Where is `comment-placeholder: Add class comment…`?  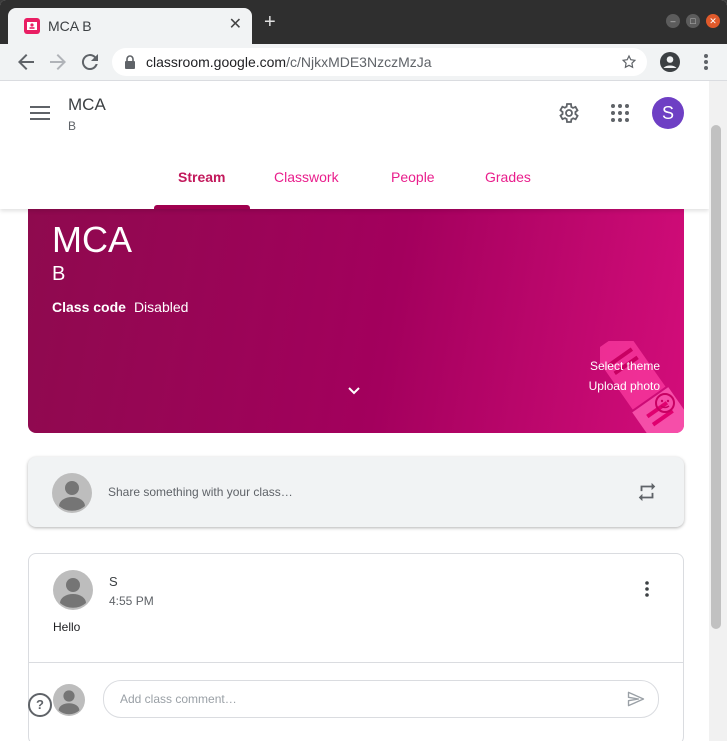
comment-placeholder: Add class comment… is located at coordinates (178, 699).